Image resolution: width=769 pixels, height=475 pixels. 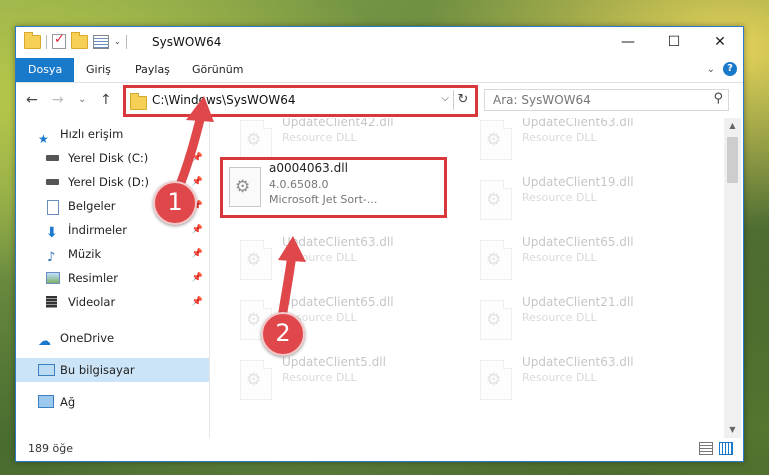 What do you see at coordinates (117, 41) in the screenshot?
I see `quick-access-dropdown: ⌄` at bounding box center [117, 41].